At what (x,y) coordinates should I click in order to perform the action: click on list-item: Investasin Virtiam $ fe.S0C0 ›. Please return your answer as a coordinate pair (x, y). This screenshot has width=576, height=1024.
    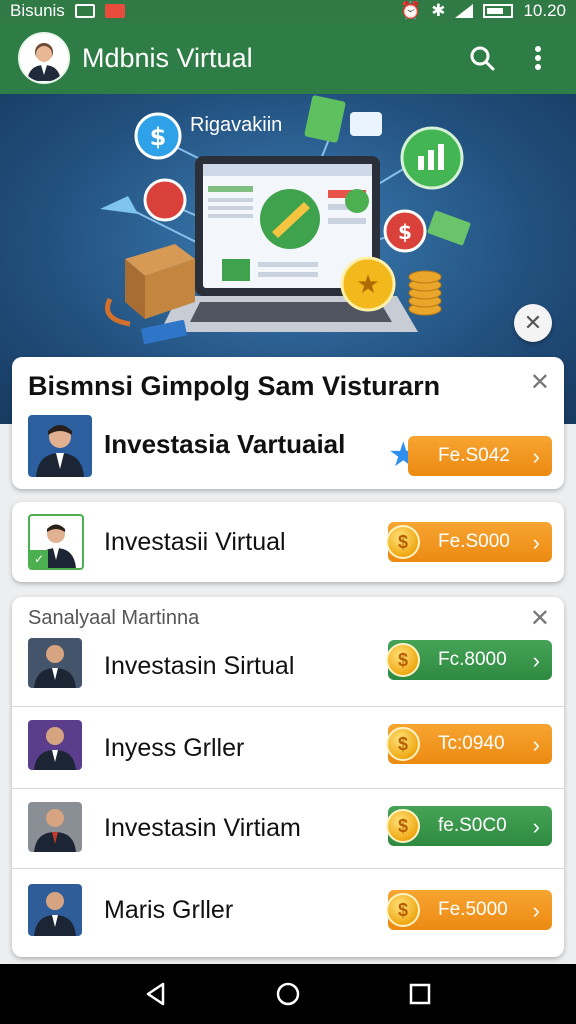
    Looking at the image, I should click on (288, 829).